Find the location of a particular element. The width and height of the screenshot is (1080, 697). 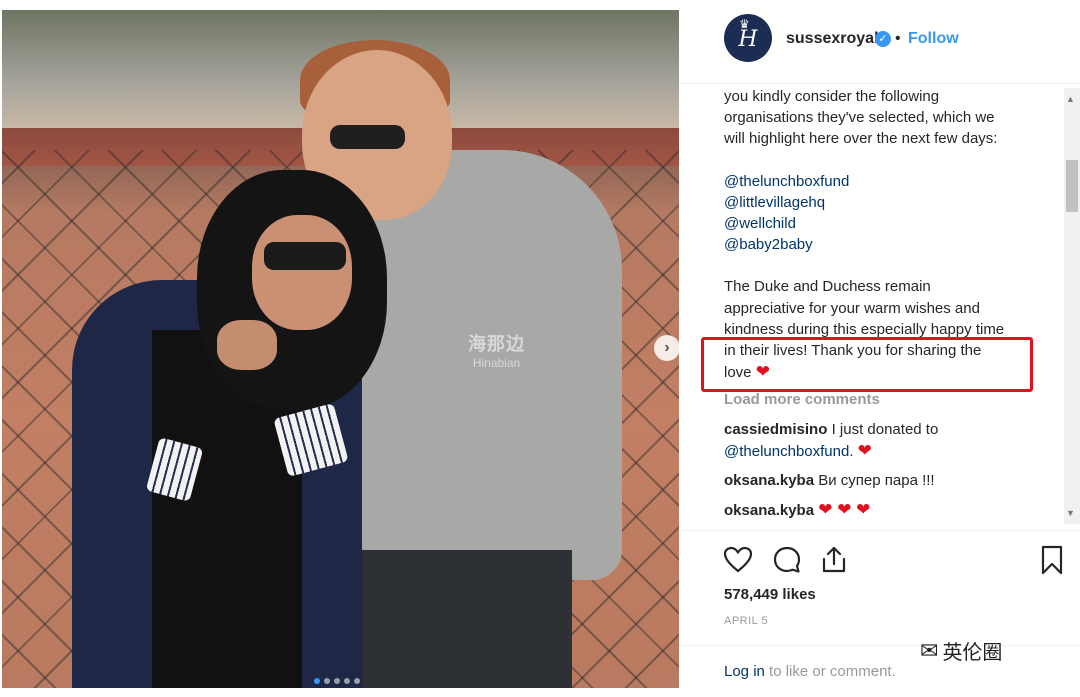

carousel-dots is located at coordinates (337, 681).